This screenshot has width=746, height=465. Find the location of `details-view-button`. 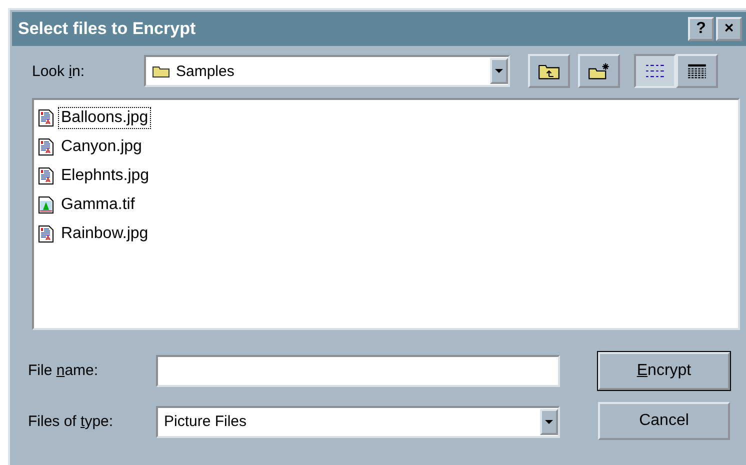

details-view-button is located at coordinates (697, 71).